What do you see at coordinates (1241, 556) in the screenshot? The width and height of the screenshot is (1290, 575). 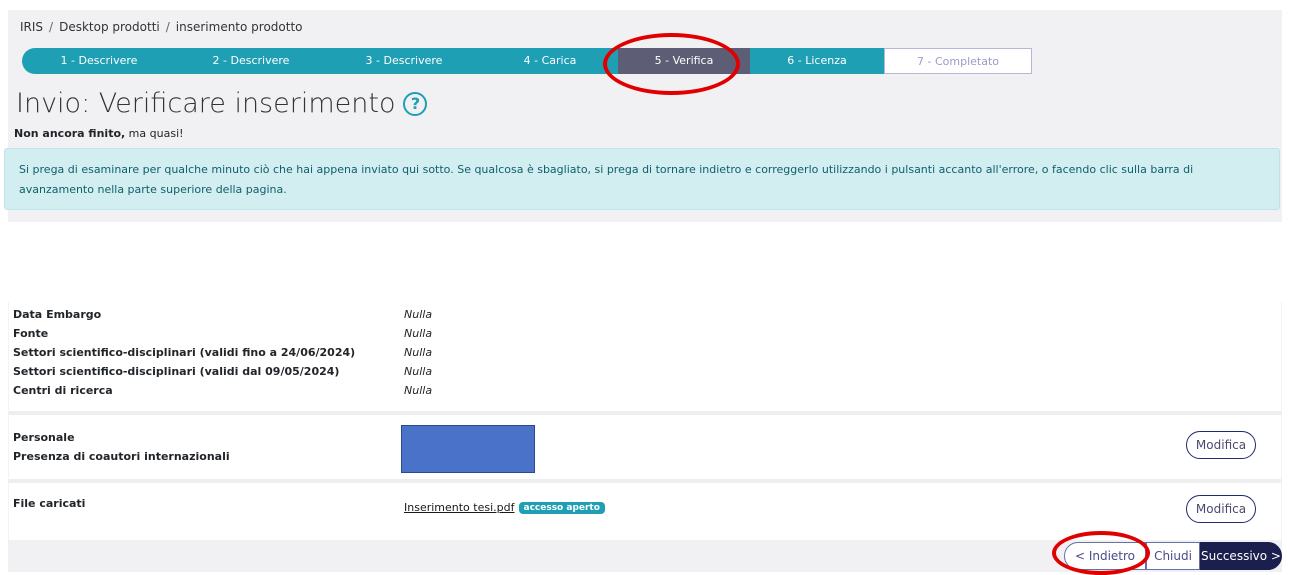 I see `next-button: Successivo >` at bounding box center [1241, 556].